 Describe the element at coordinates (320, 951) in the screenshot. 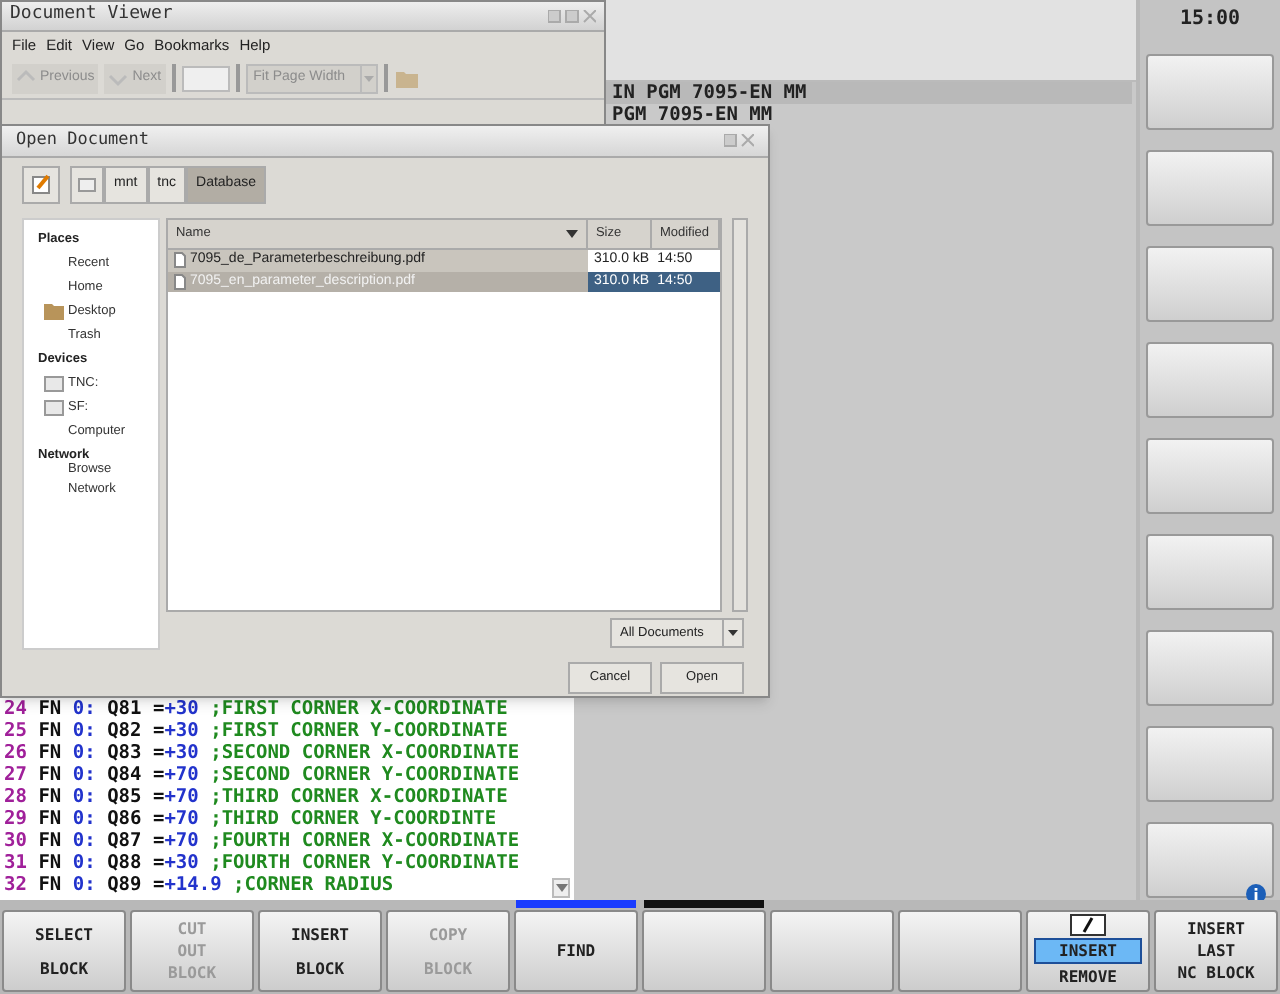

I see `softkey: INSERT BLOCK` at that location.